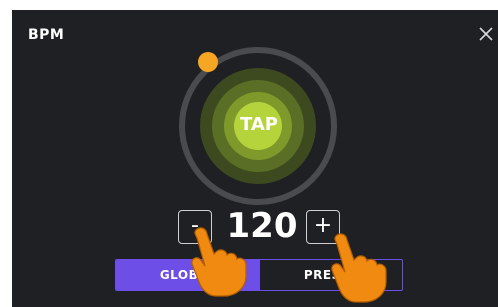  I want to click on increment-bpm-button: +, so click(323, 227).